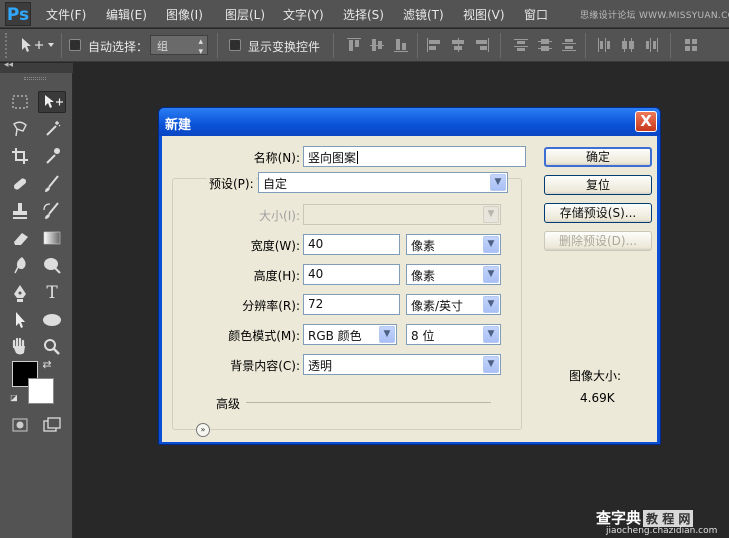  I want to click on move-icon, so click(52, 102).